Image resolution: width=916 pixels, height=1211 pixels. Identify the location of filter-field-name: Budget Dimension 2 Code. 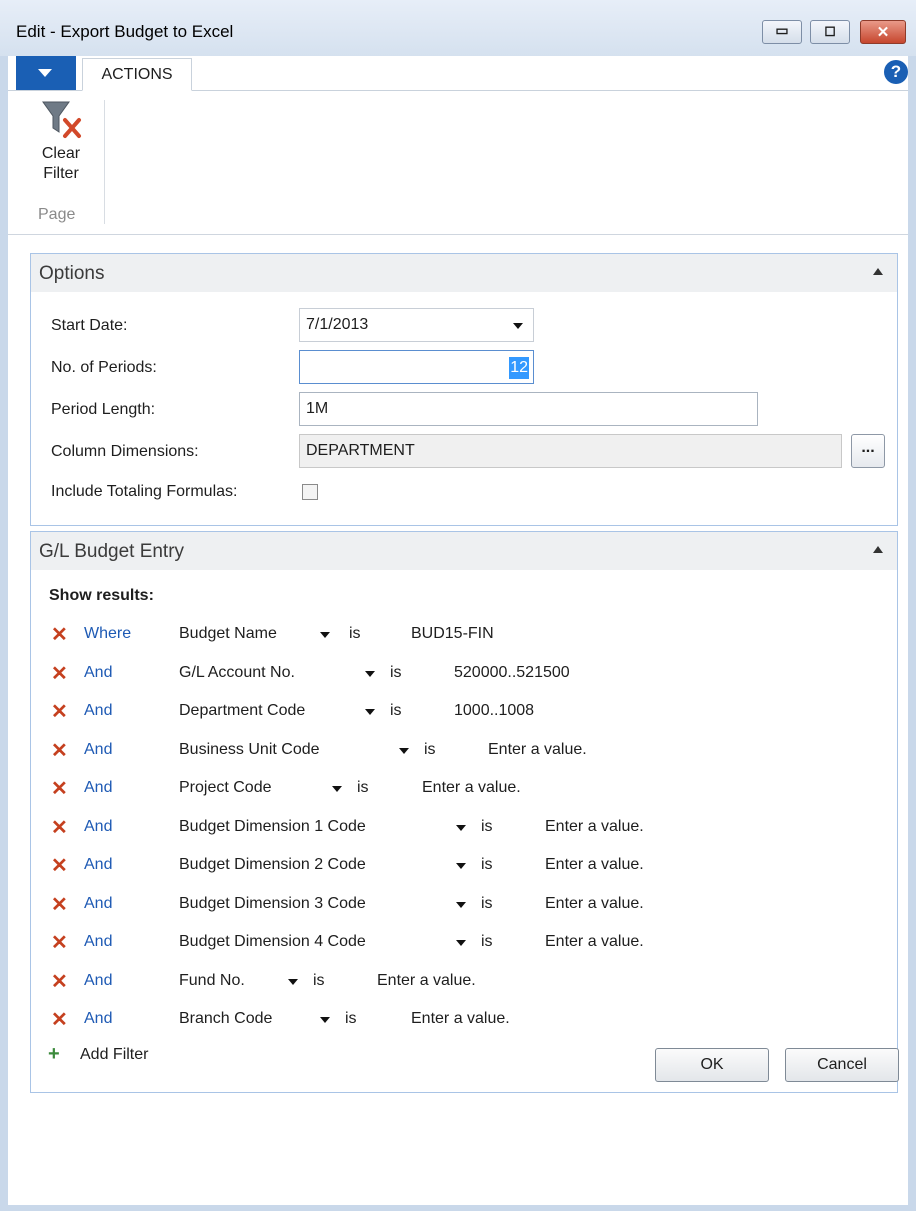
(272, 865).